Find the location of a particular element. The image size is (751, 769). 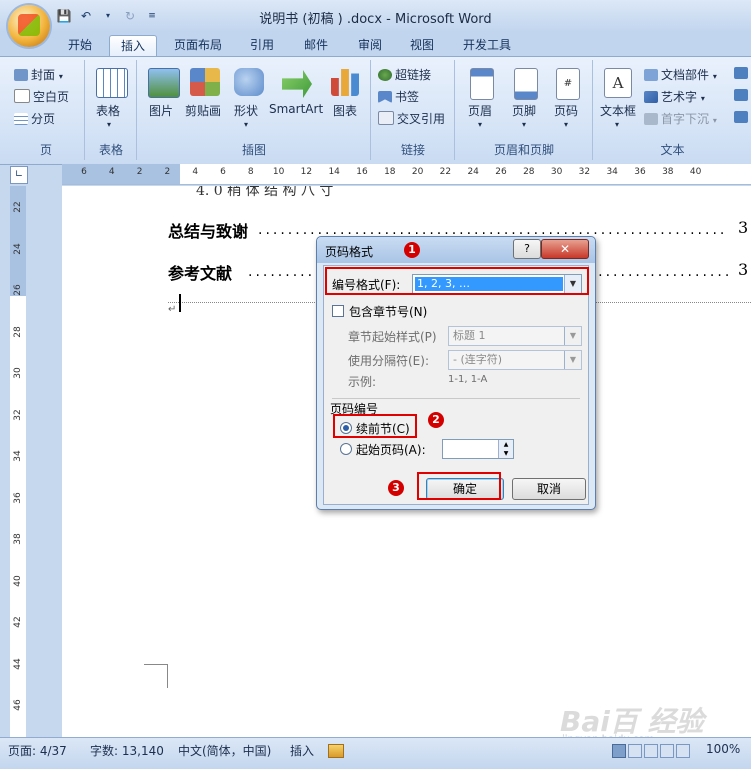

shapes-dropdown-icon: ▾ is located at coordinates (246, 124).